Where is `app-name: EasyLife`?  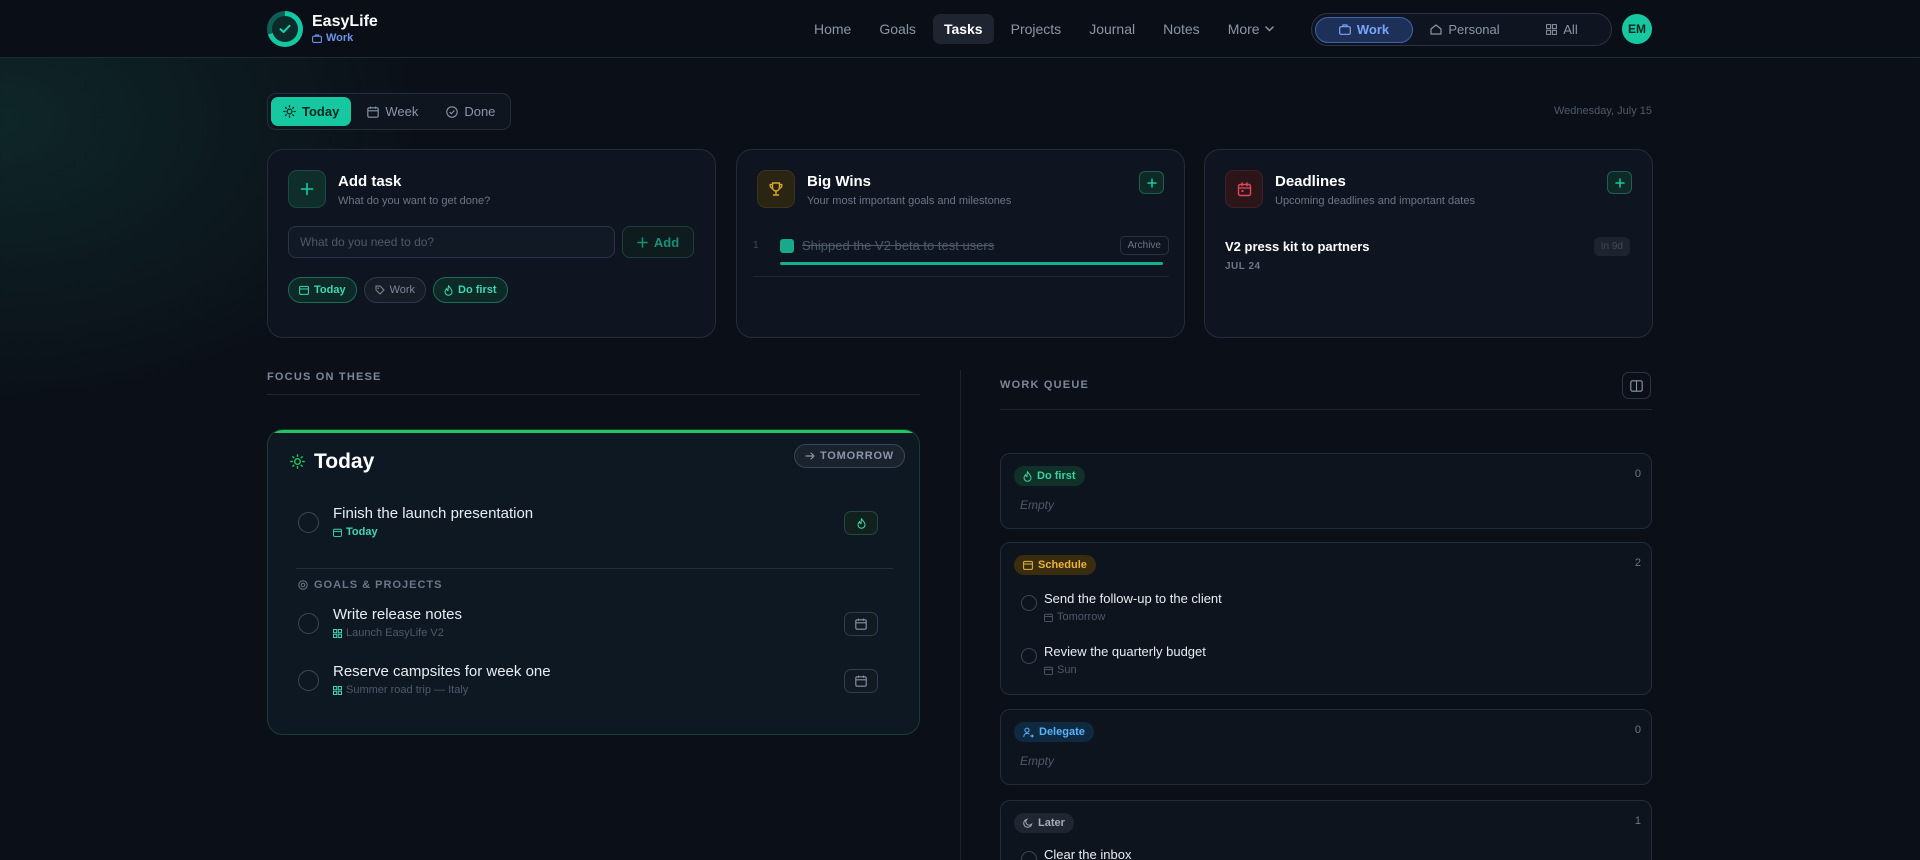 app-name: EasyLife is located at coordinates (345, 21).